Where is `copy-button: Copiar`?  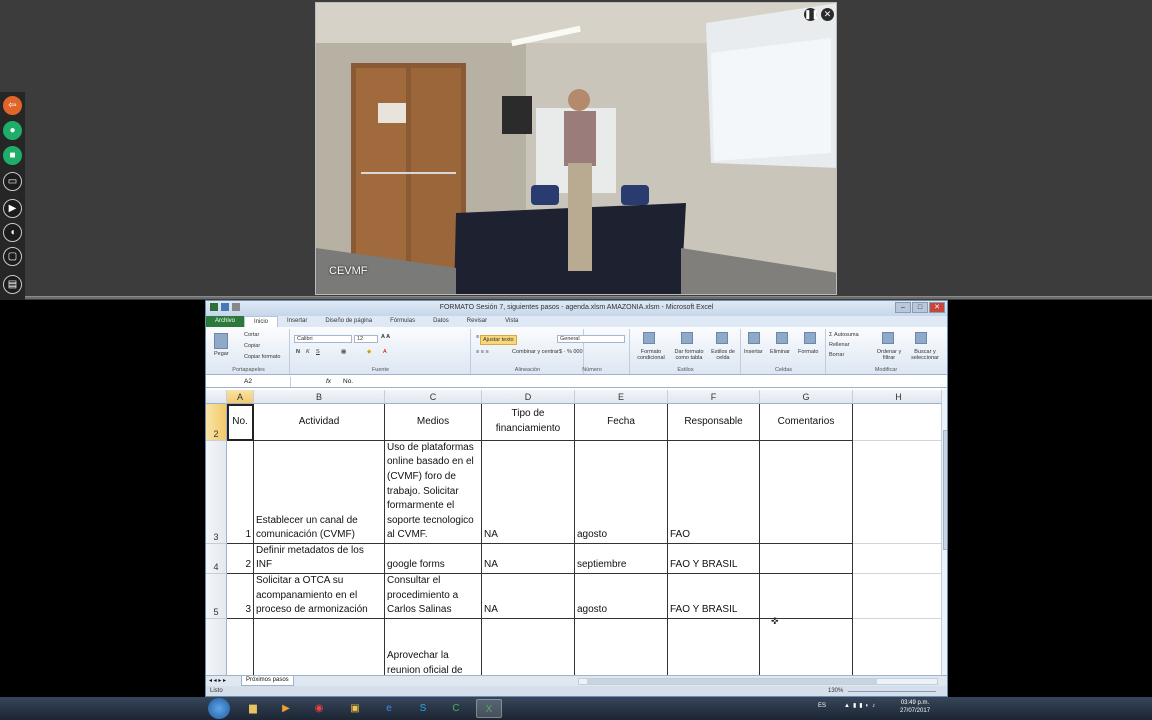 copy-button: Copiar is located at coordinates (252, 346).